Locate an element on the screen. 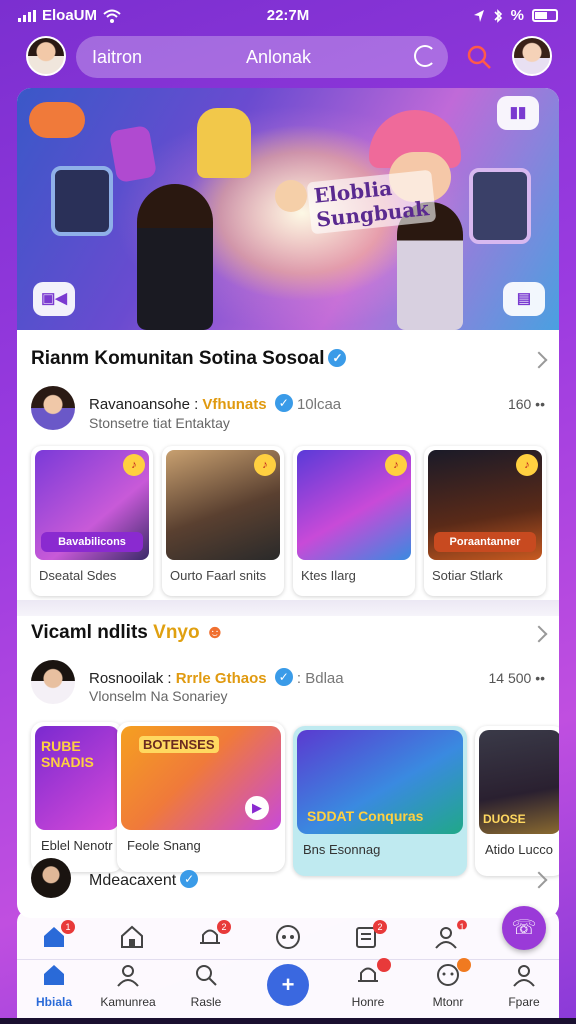  user-avatar is located at coordinates (532, 56).